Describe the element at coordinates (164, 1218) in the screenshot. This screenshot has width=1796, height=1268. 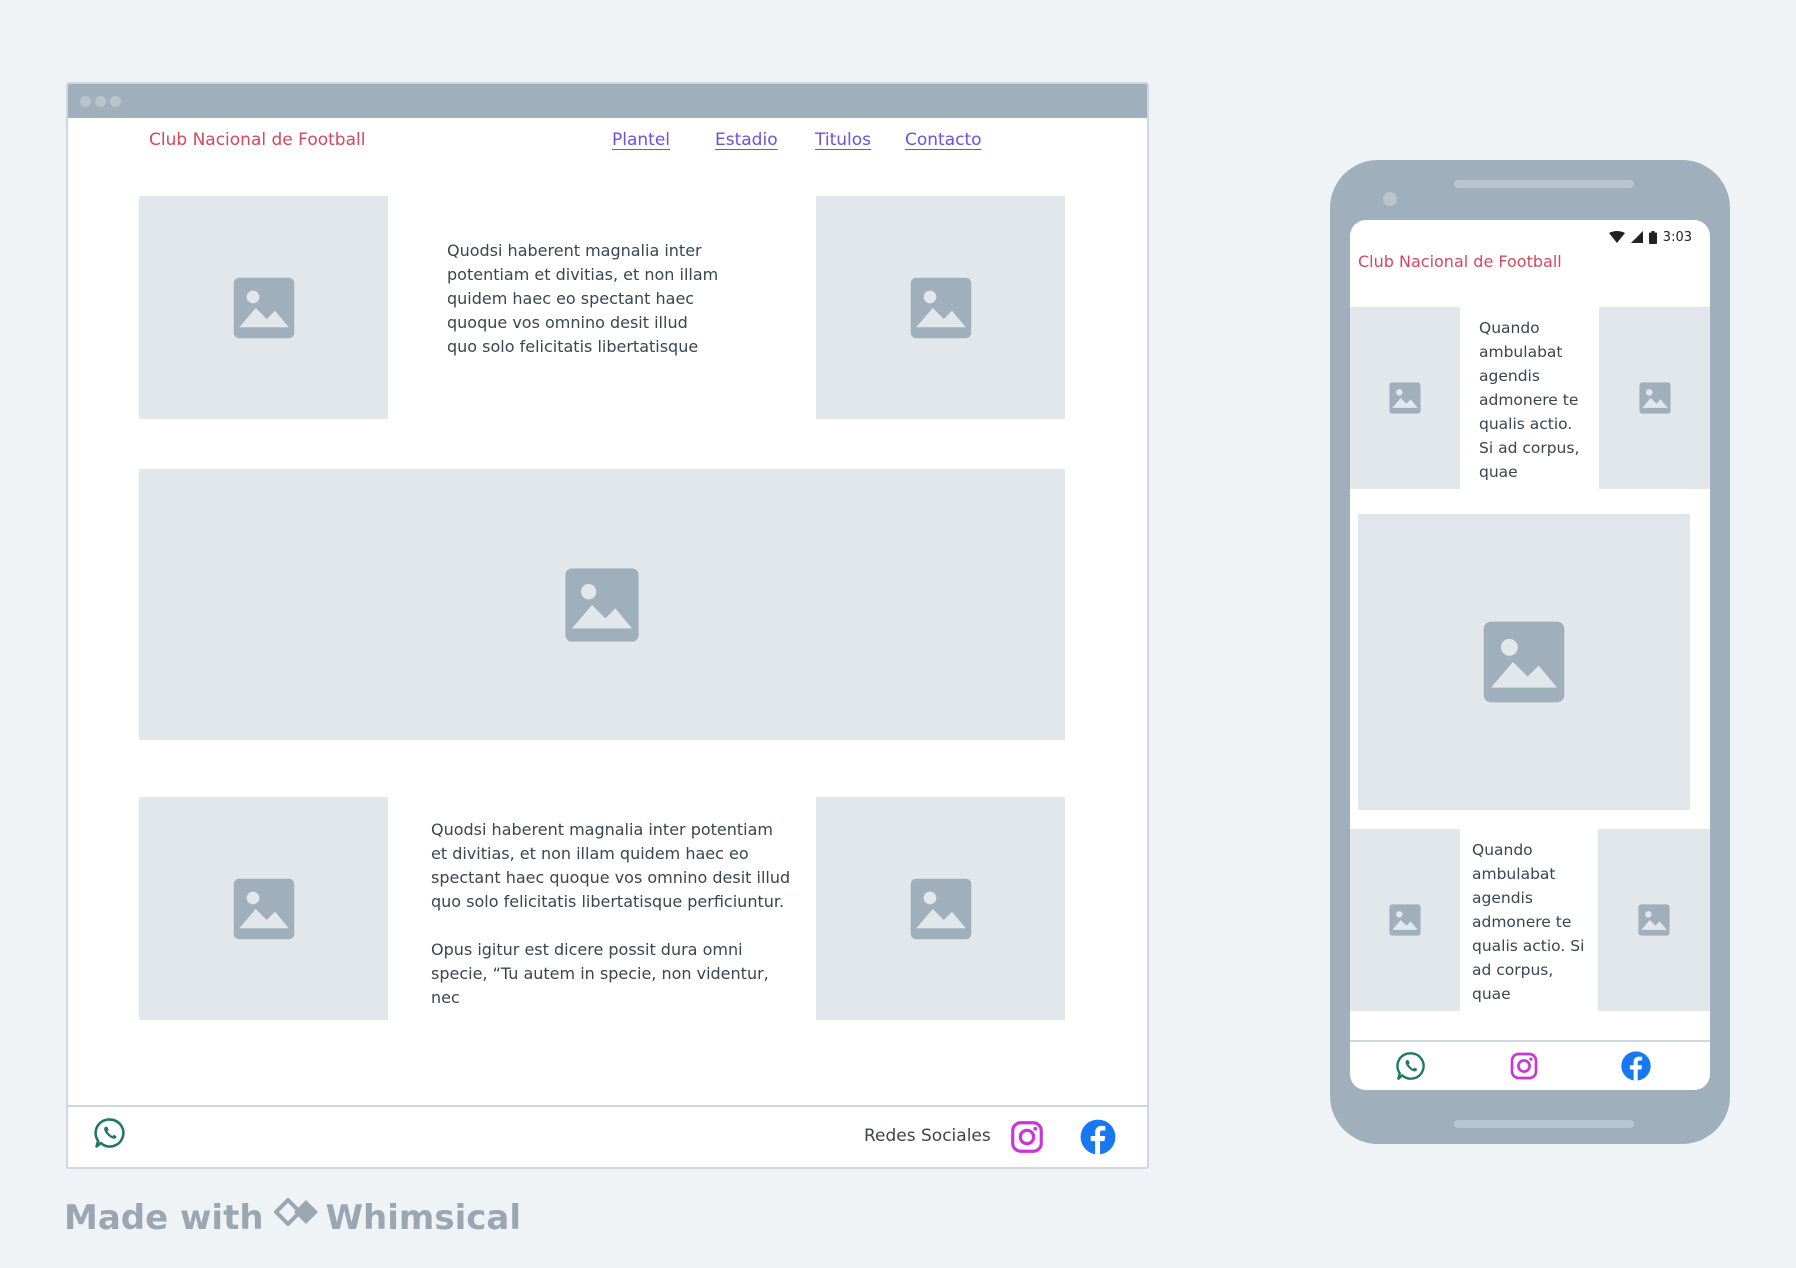
I see `made-with-text: Made with` at that location.